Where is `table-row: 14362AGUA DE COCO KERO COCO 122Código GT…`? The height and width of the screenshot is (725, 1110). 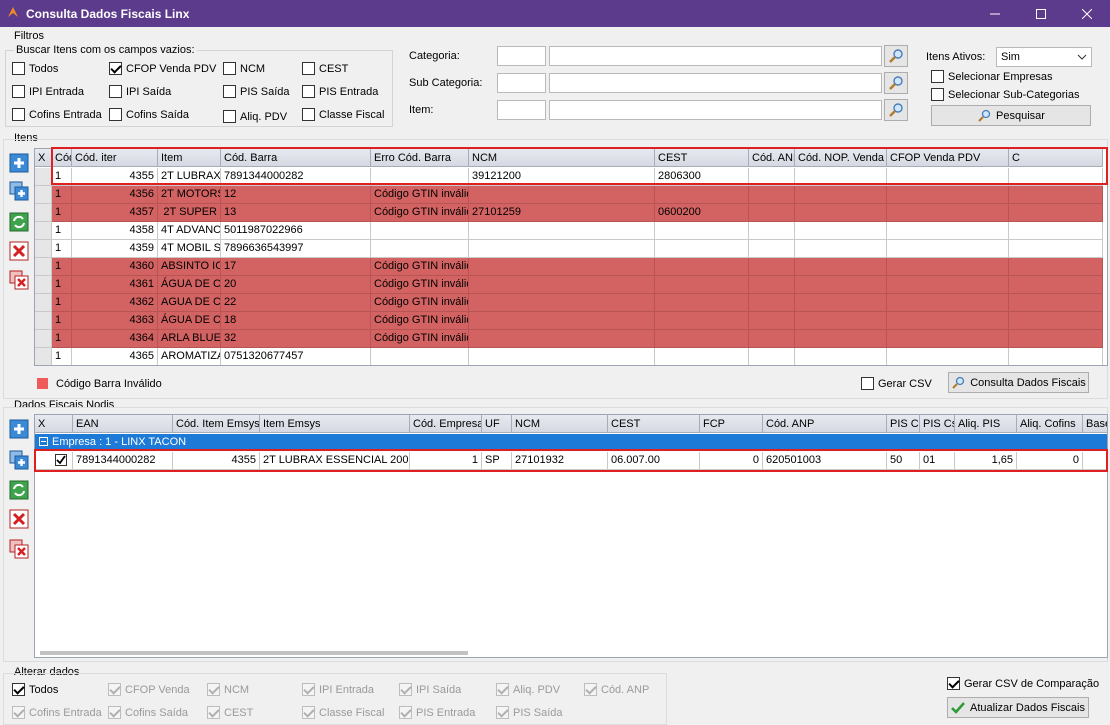
table-row: 14362AGUA DE COCO KERO COCO 122Código GT… is located at coordinates (571, 303).